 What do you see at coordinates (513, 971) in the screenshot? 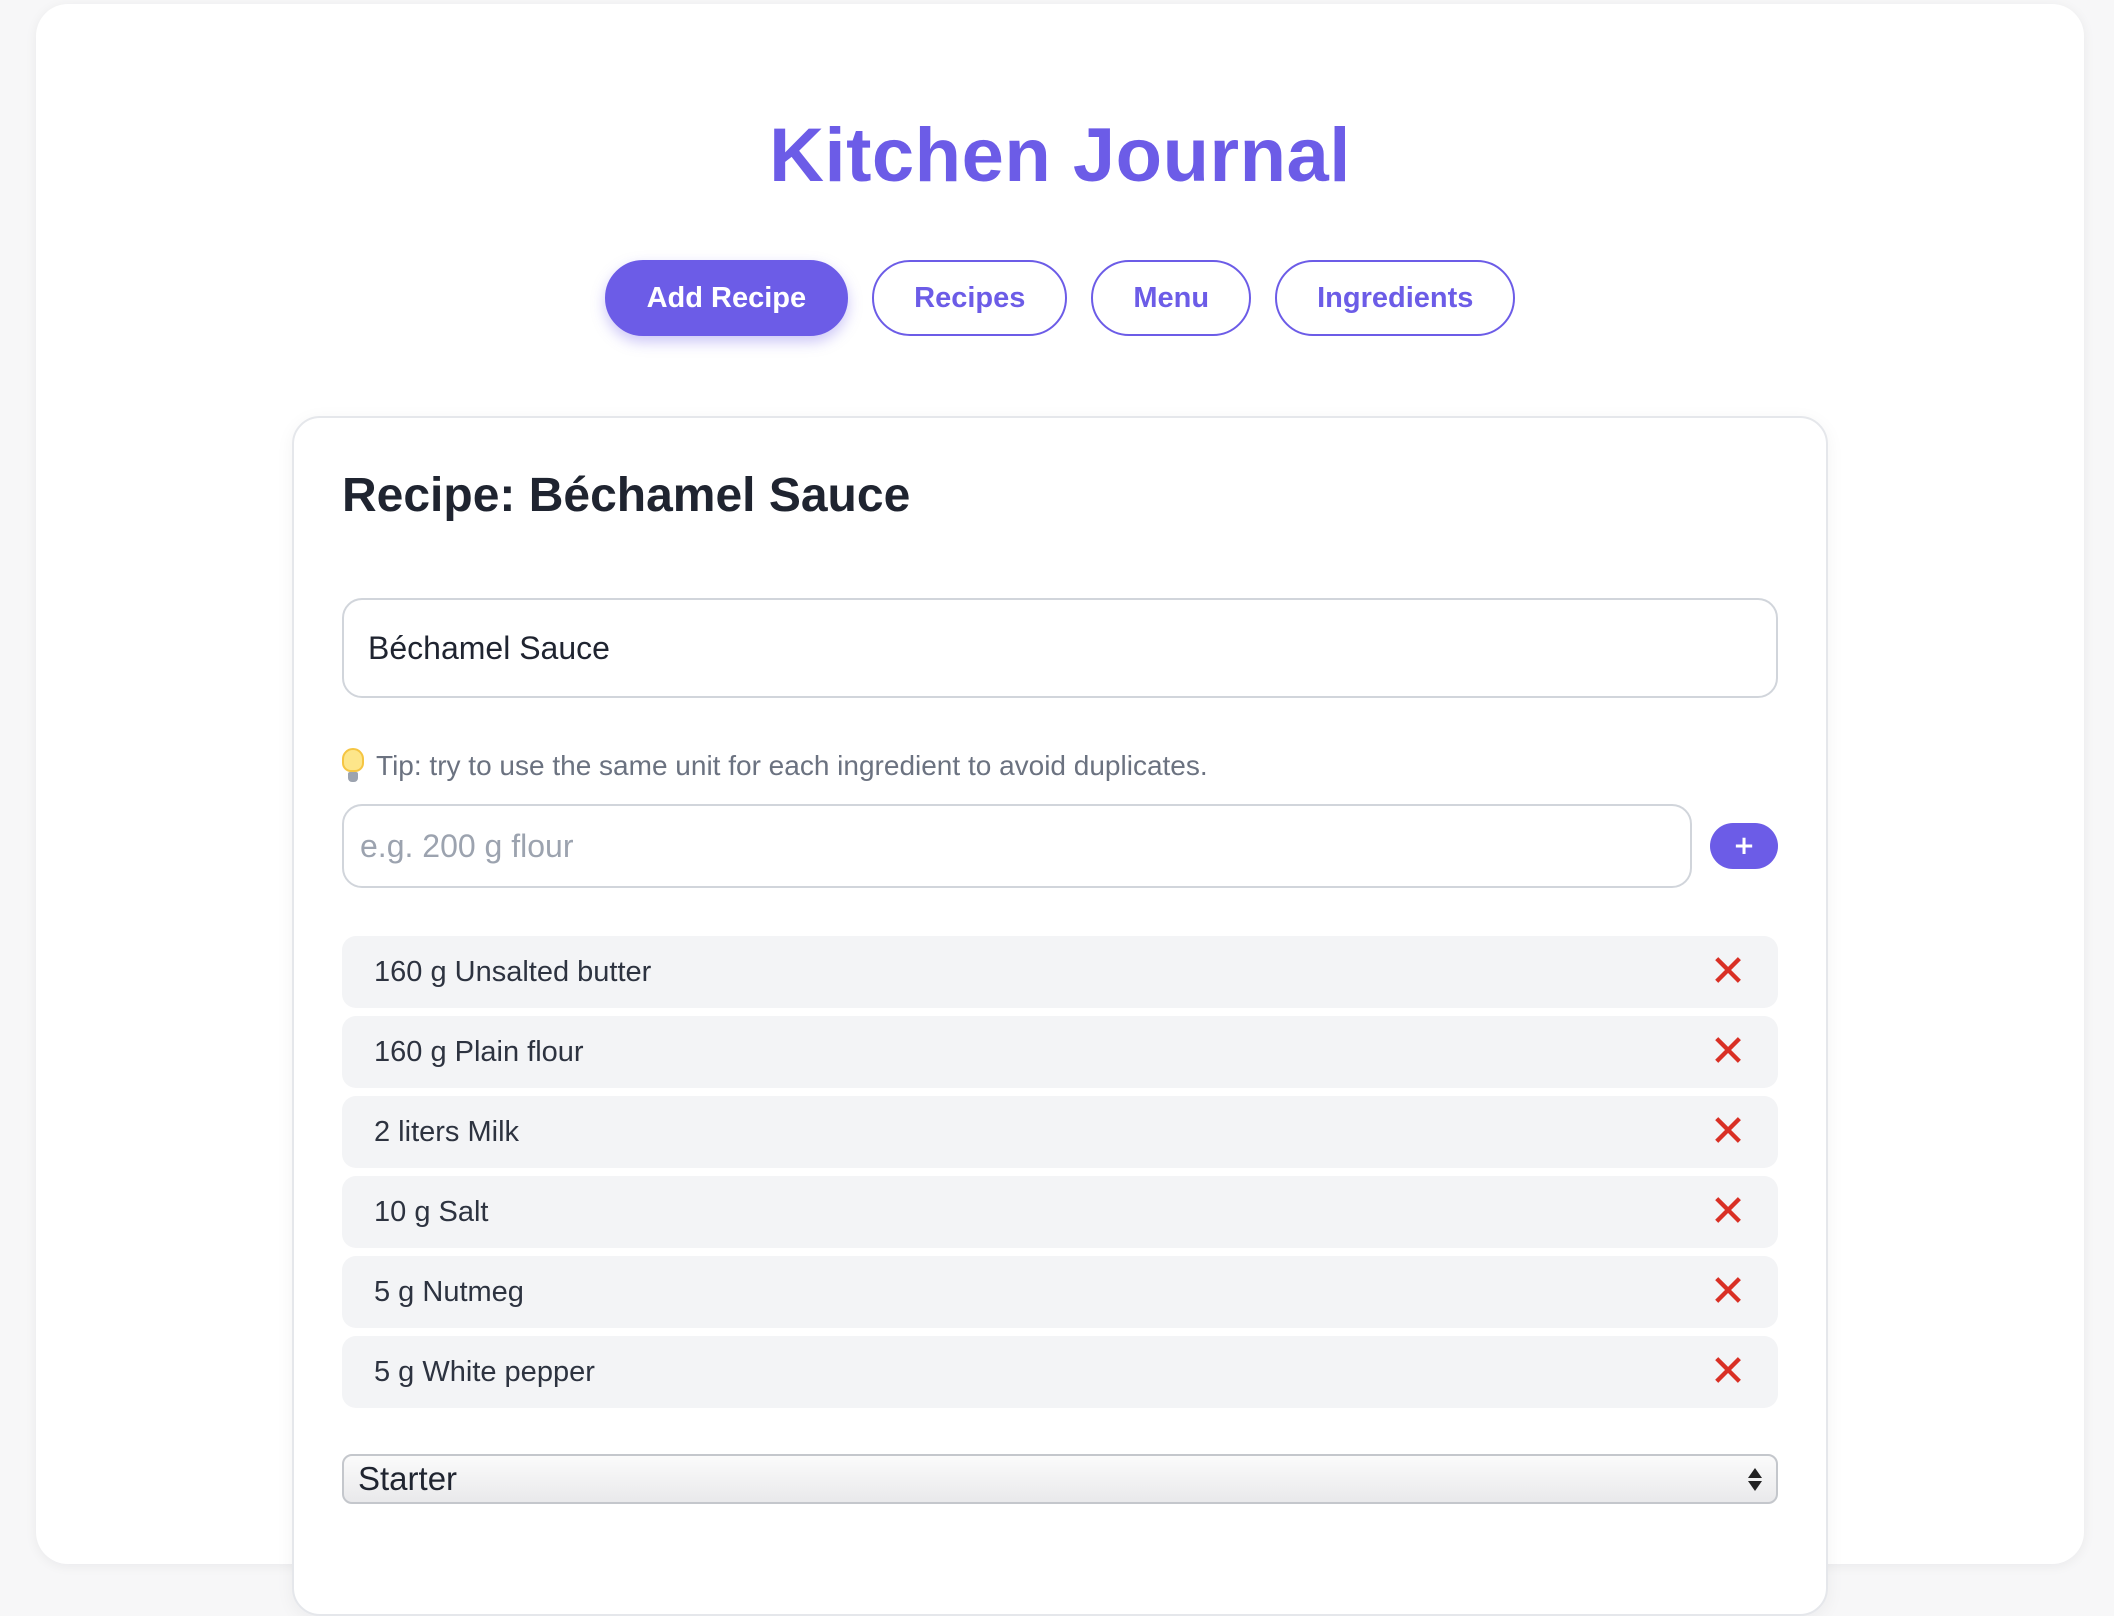
I see `ingredient-text: 160 g Unsalted butter` at bounding box center [513, 971].